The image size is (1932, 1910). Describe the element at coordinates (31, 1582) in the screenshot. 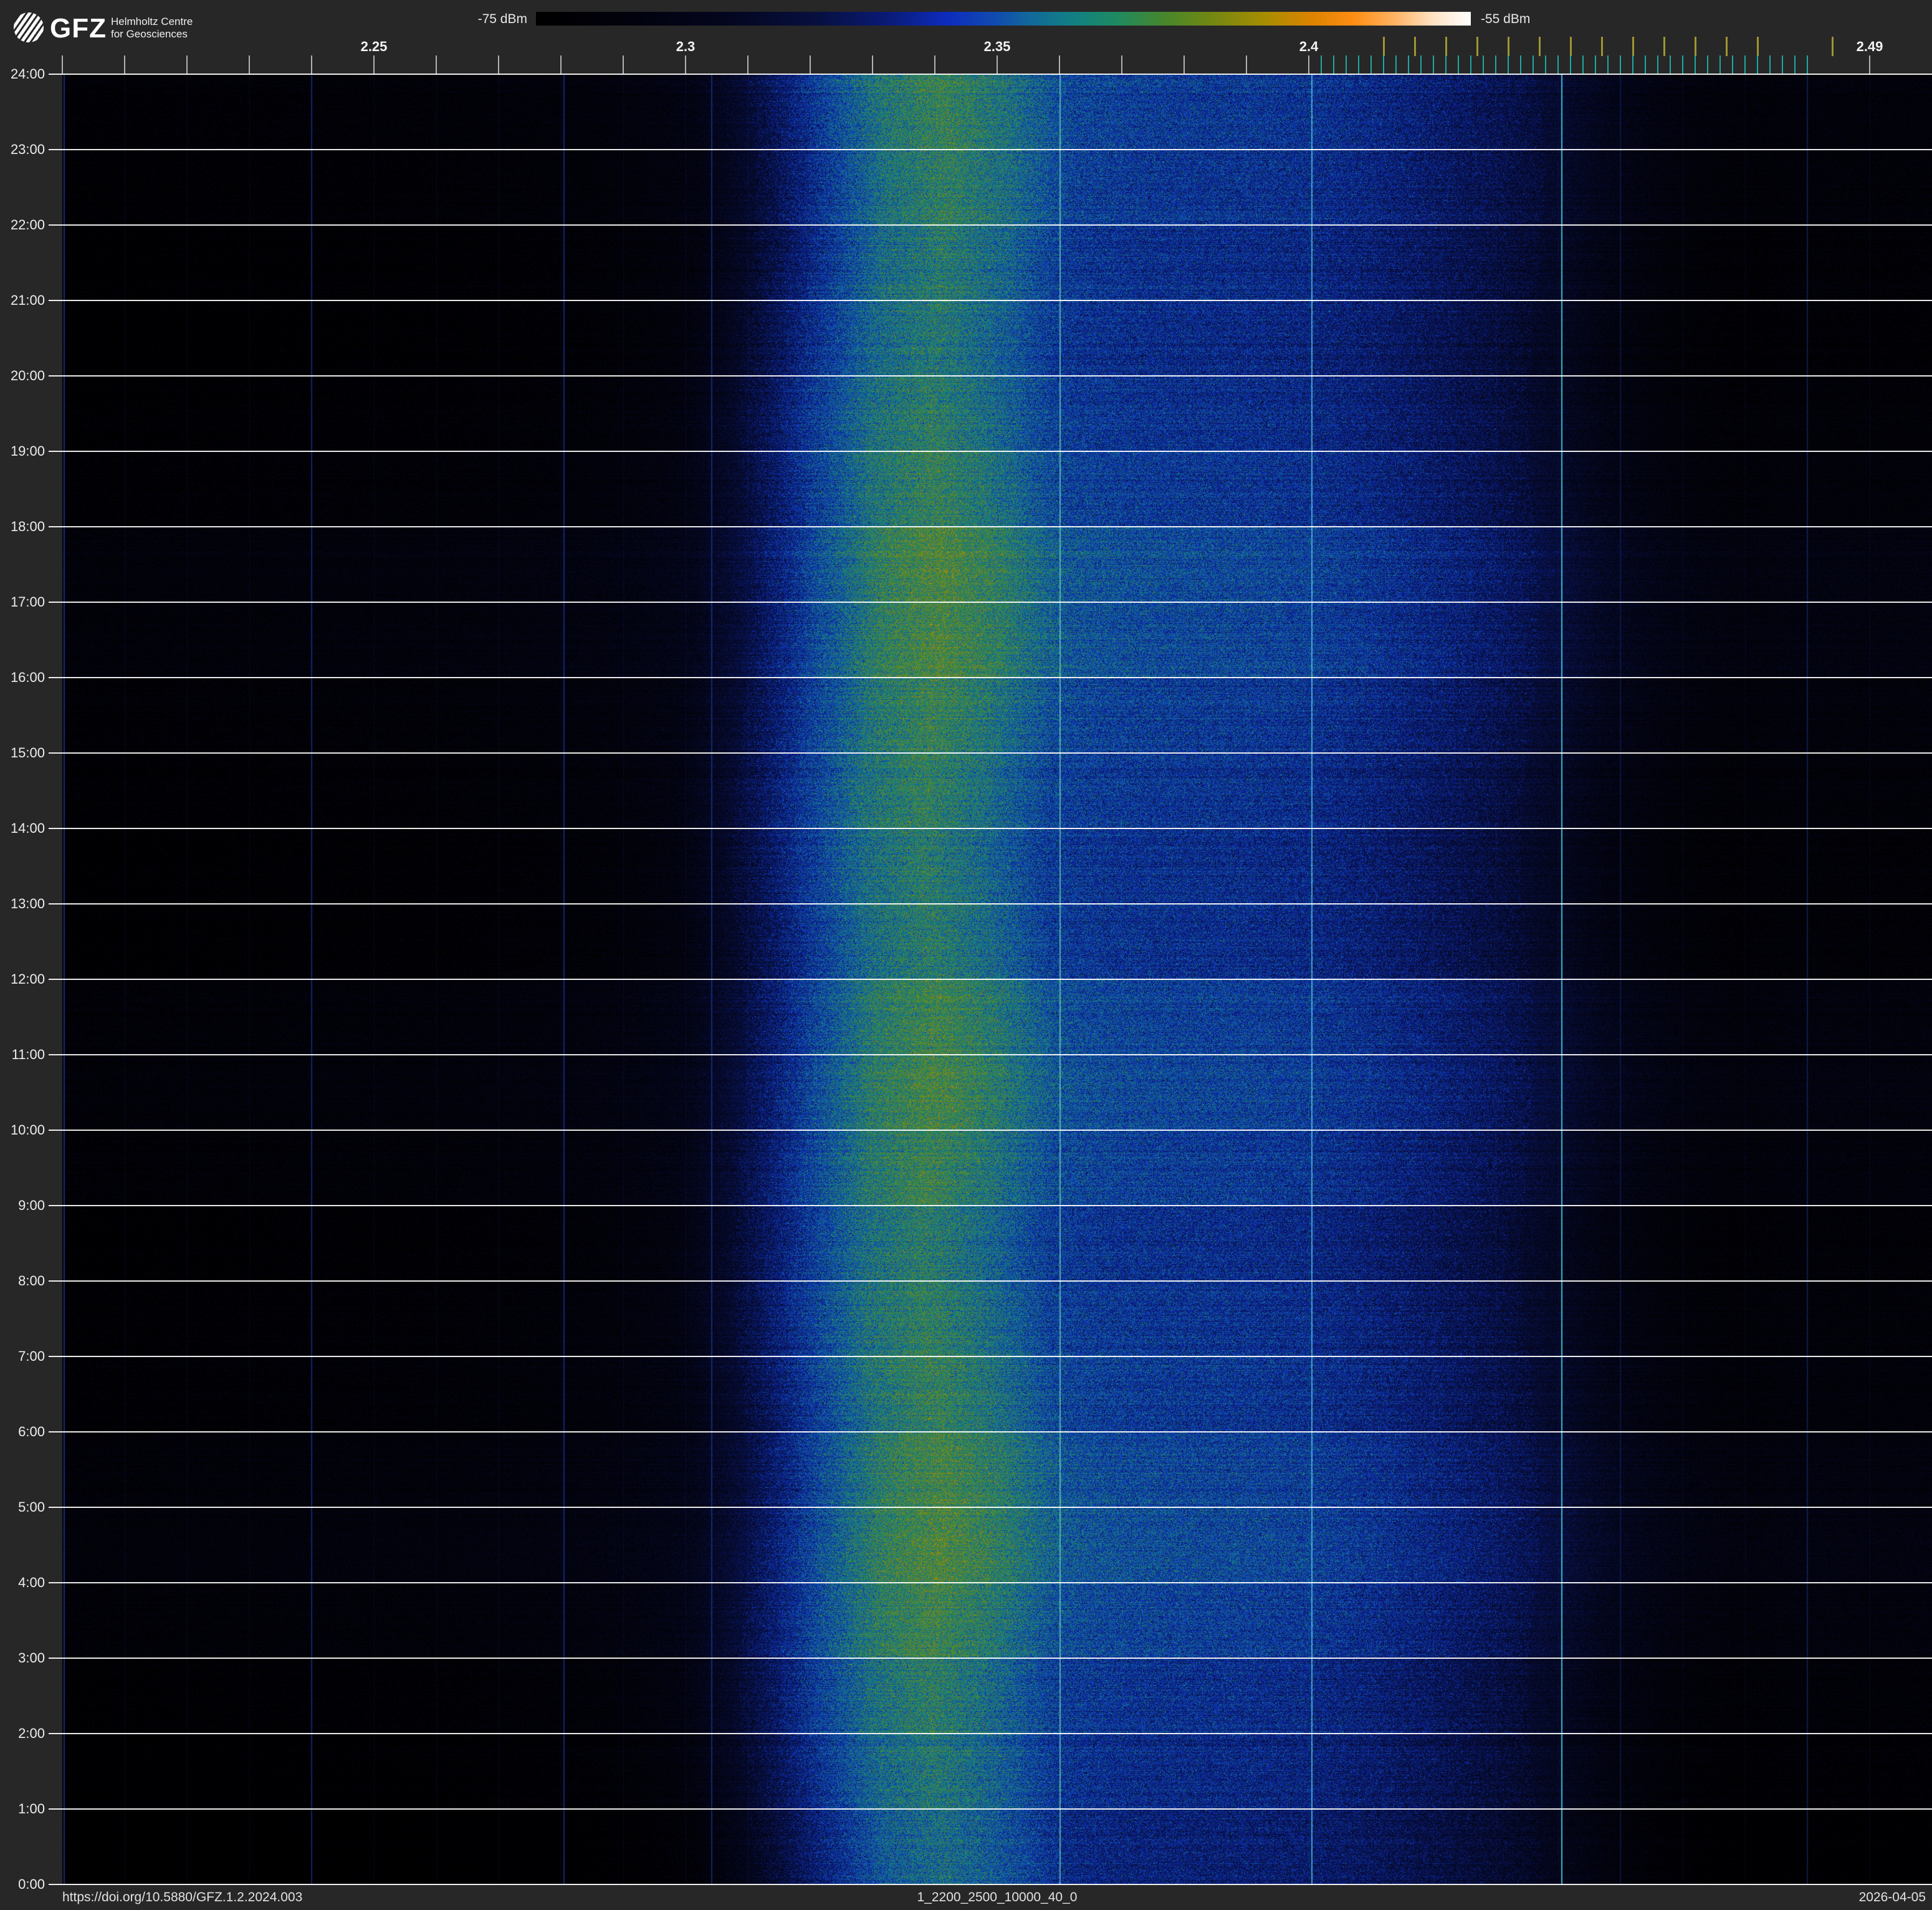

I see `hour-label: 4:00` at that location.